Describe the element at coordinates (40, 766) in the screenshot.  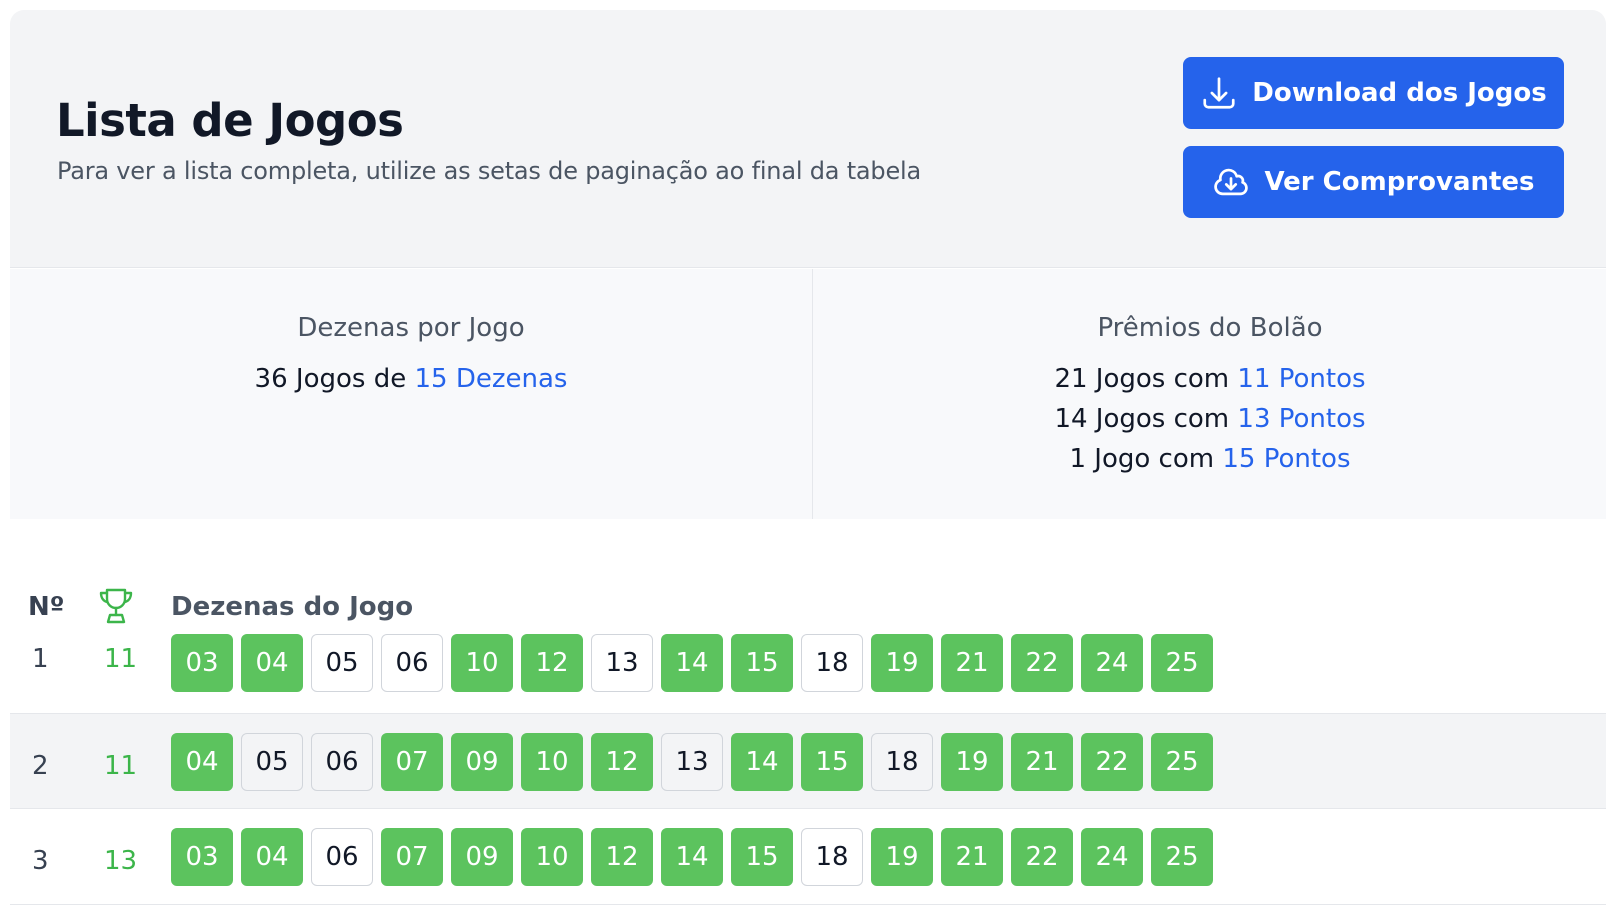
I see `game-number: 2` at that location.